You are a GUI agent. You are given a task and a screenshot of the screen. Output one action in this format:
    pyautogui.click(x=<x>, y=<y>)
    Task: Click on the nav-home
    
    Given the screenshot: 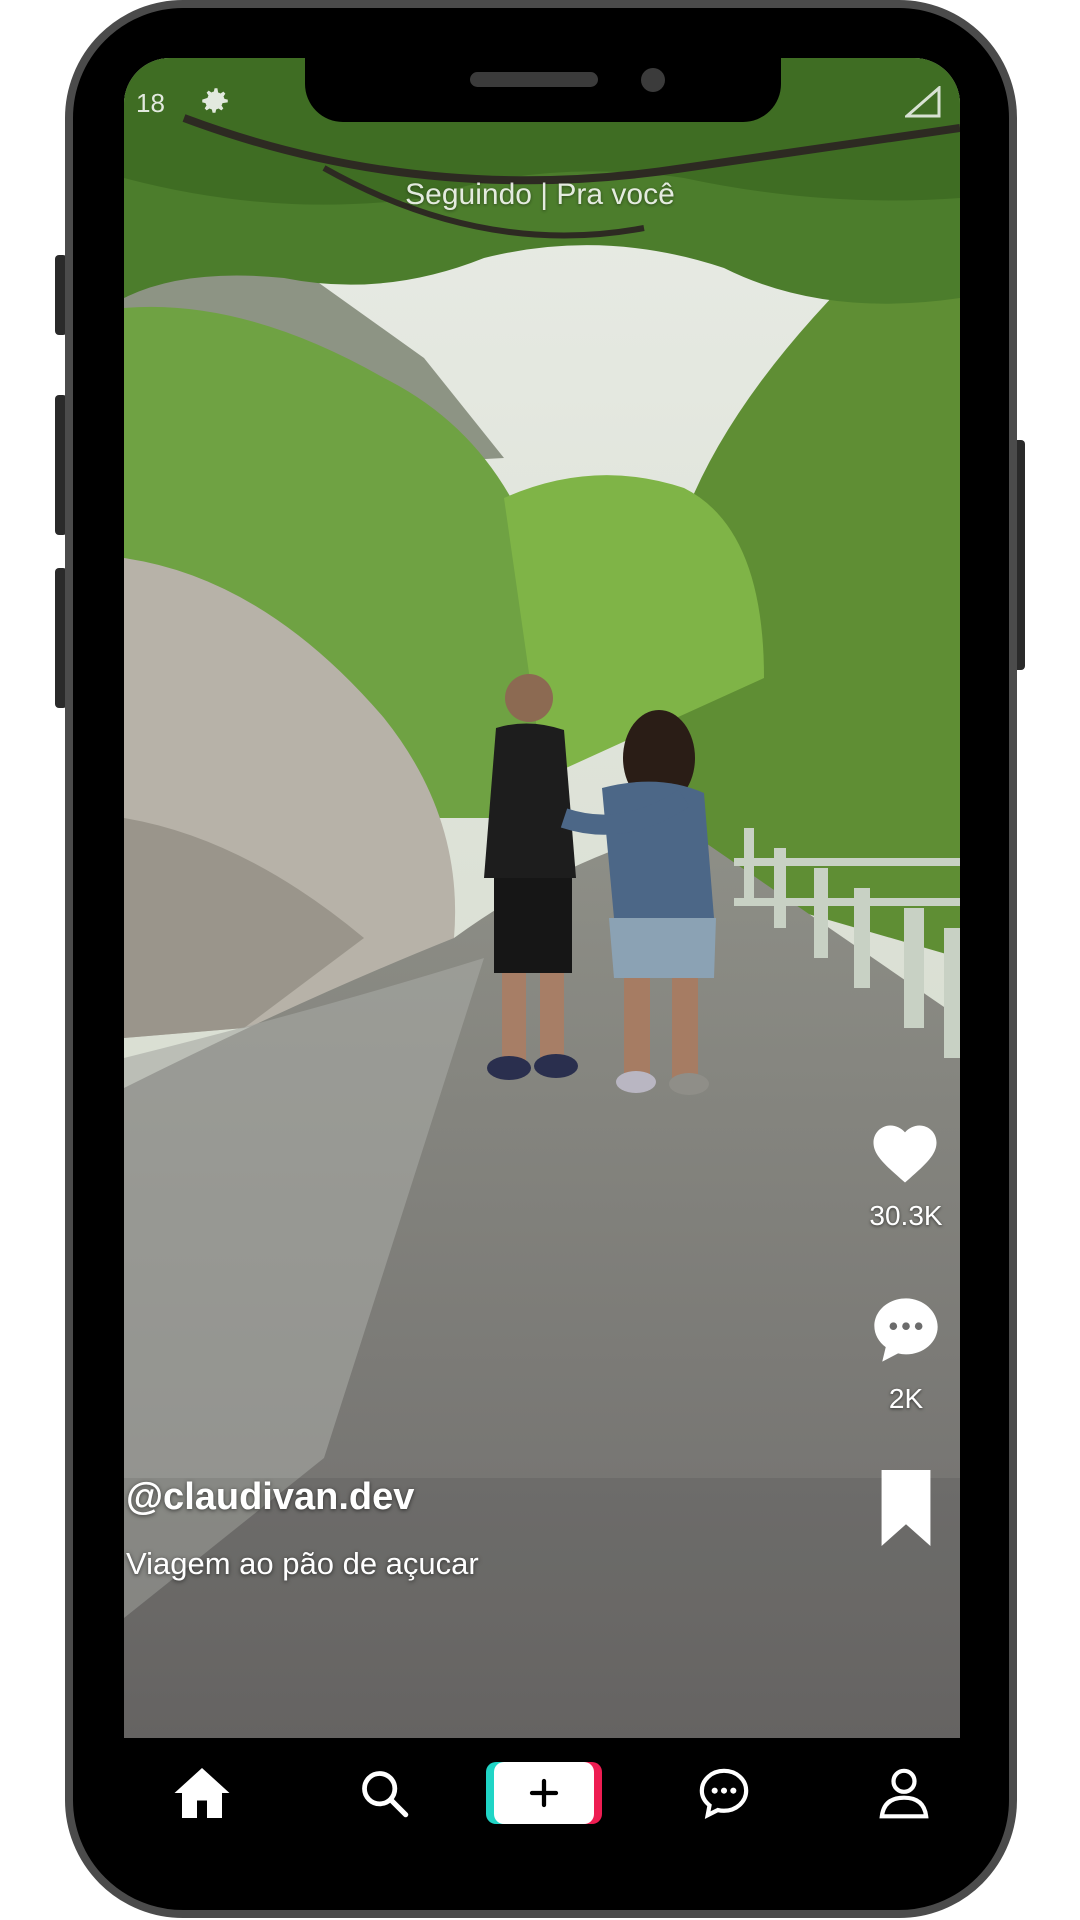 What is the action you would take?
    pyautogui.click(x=202, y=1793)
    